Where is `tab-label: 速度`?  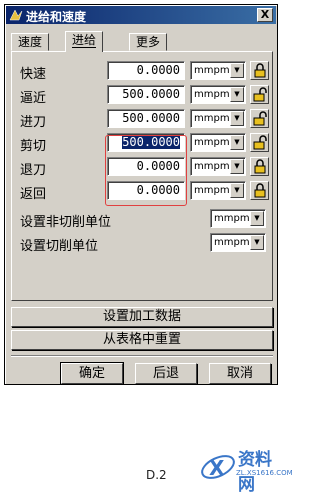 tab-label: 速度 is located at coordinates (30, 42).